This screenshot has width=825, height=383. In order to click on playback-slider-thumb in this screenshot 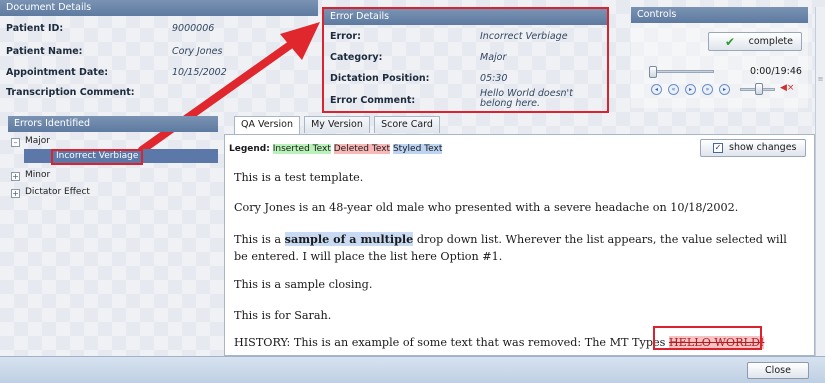, I will do `click(653, 72)`.